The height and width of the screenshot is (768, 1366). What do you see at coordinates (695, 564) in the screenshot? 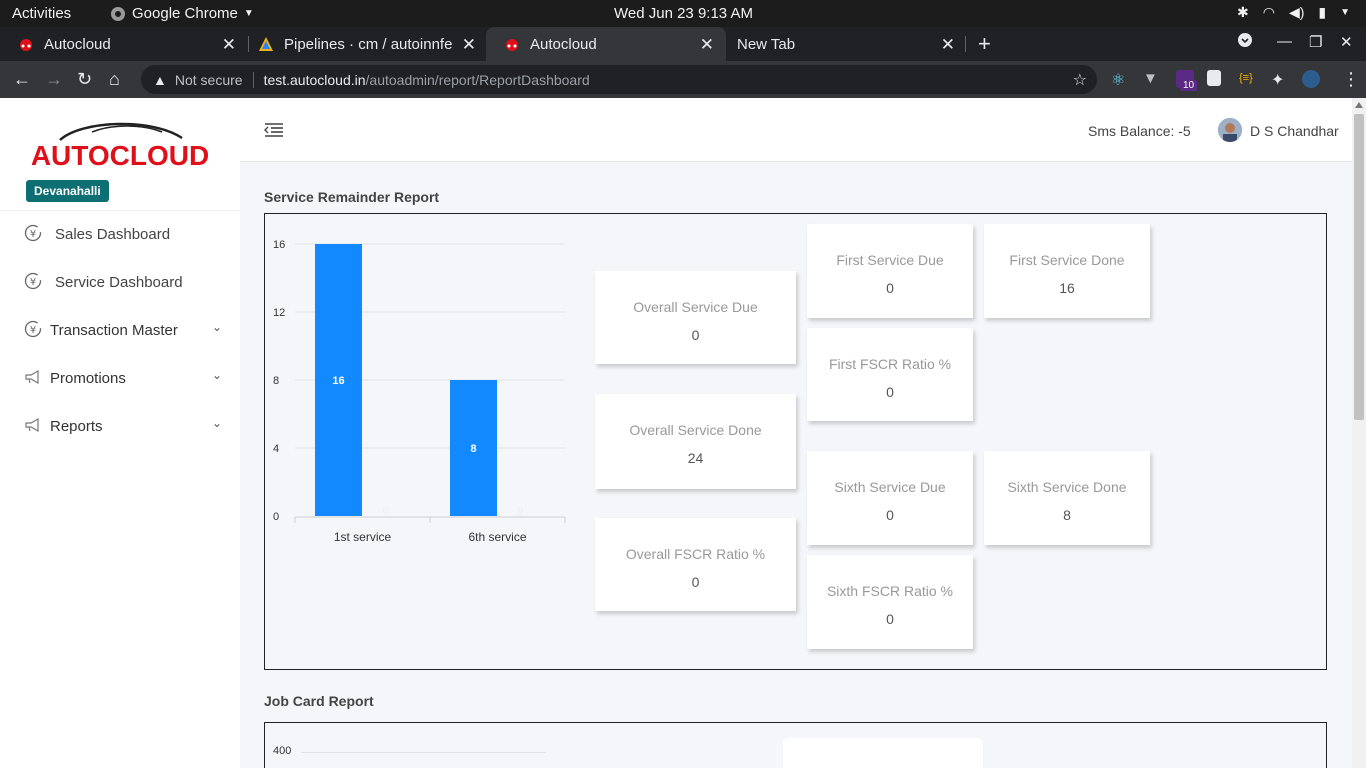
I see `overall-fscr-ratio-card: Overall FSCR Ratio % 0` at bounding box center [695, 564].